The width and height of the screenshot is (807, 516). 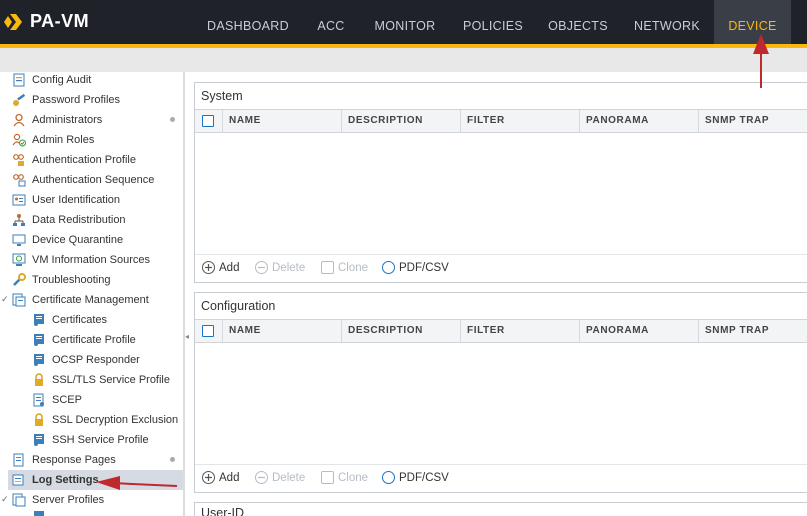 What do you see at coordinates (248, 22) in the screenshot?
I see `tab-dashboard: DASHBOARD` at bounding box center [248, 22].